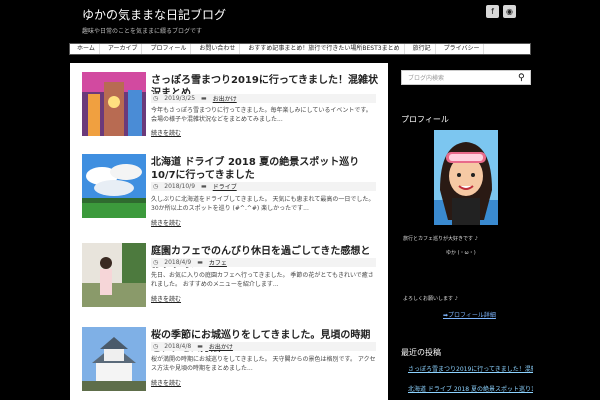  Describe the element at coordinates (460, 77) in the screenshot. I see `search-input: ブログ内検索` at that location.